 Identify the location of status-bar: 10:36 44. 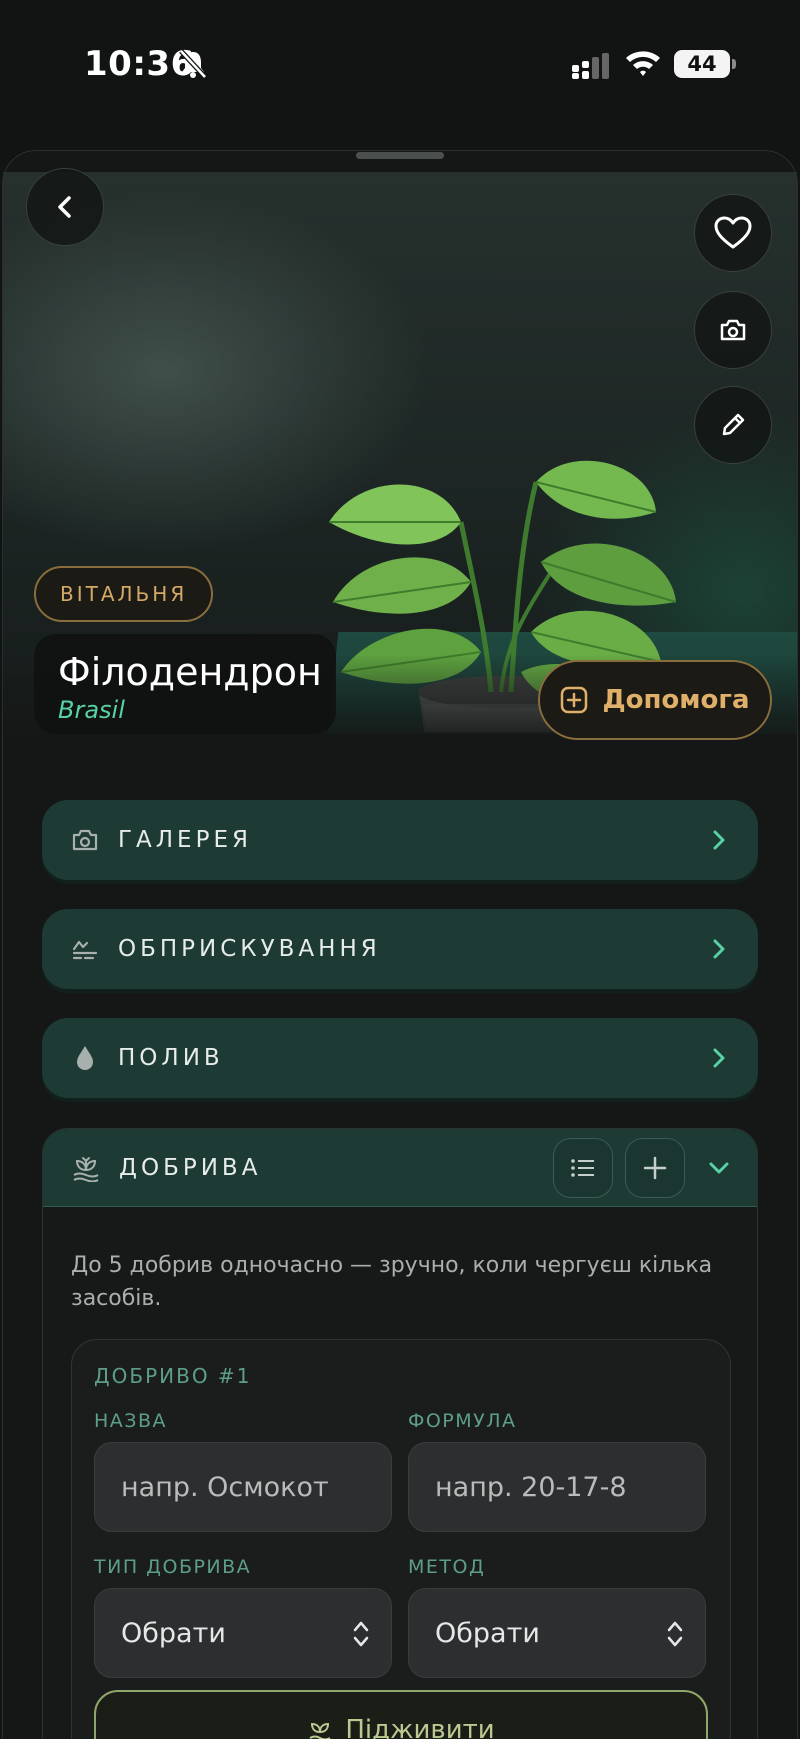
(400, 65).